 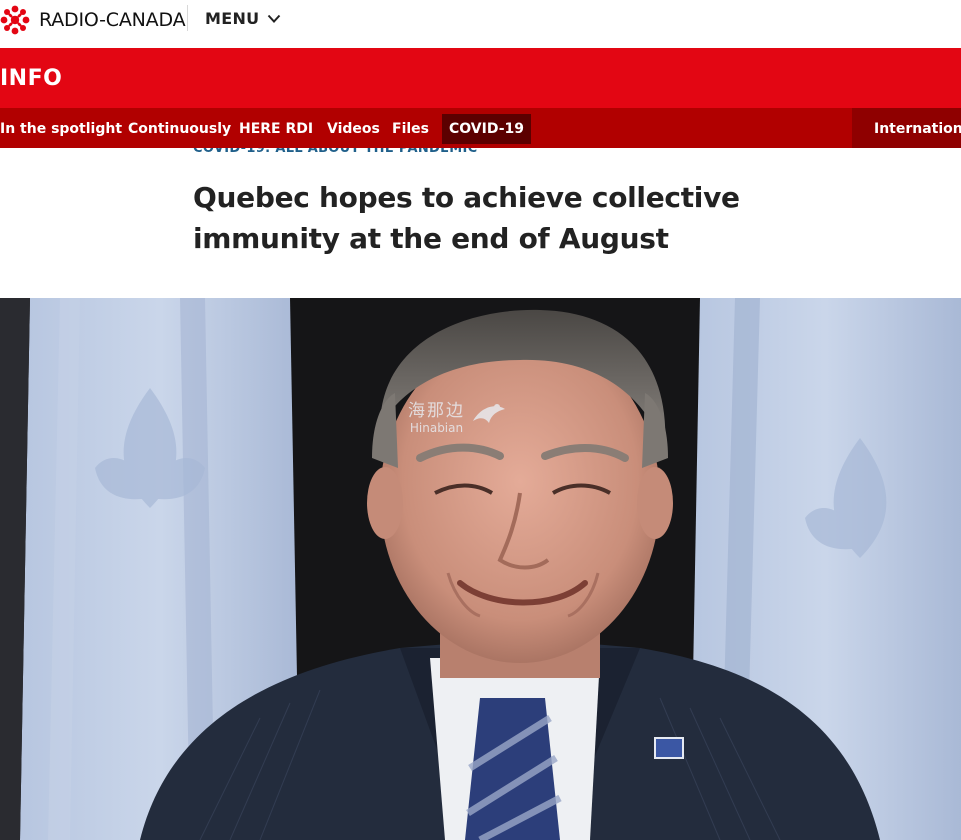 What do you see at coordinates (493, 152) in the screenshot?
I see `kicker-wrapper: COVID-19: ALL ABOUT THE PANDEMIC` at bounding box center [493, 152].